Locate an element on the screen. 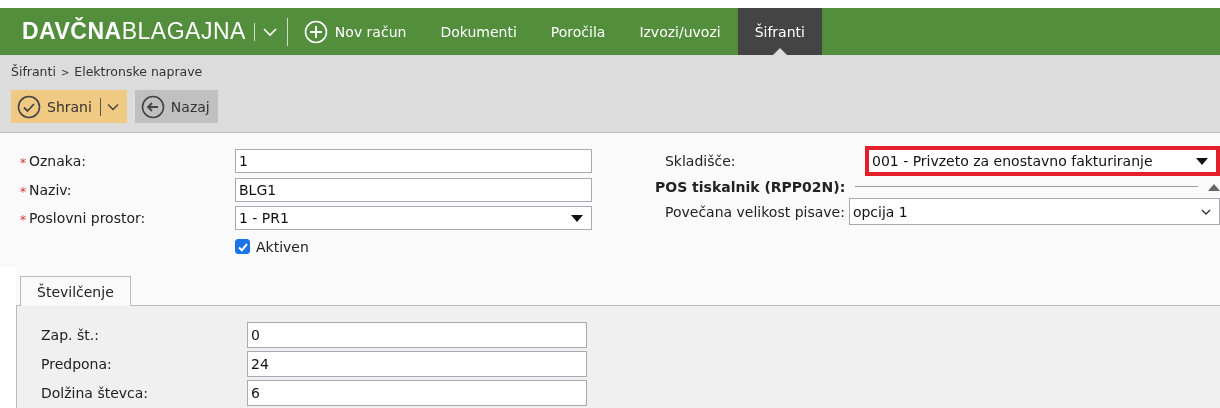  input-field: BLG1 is located at coordinates (413, 189).